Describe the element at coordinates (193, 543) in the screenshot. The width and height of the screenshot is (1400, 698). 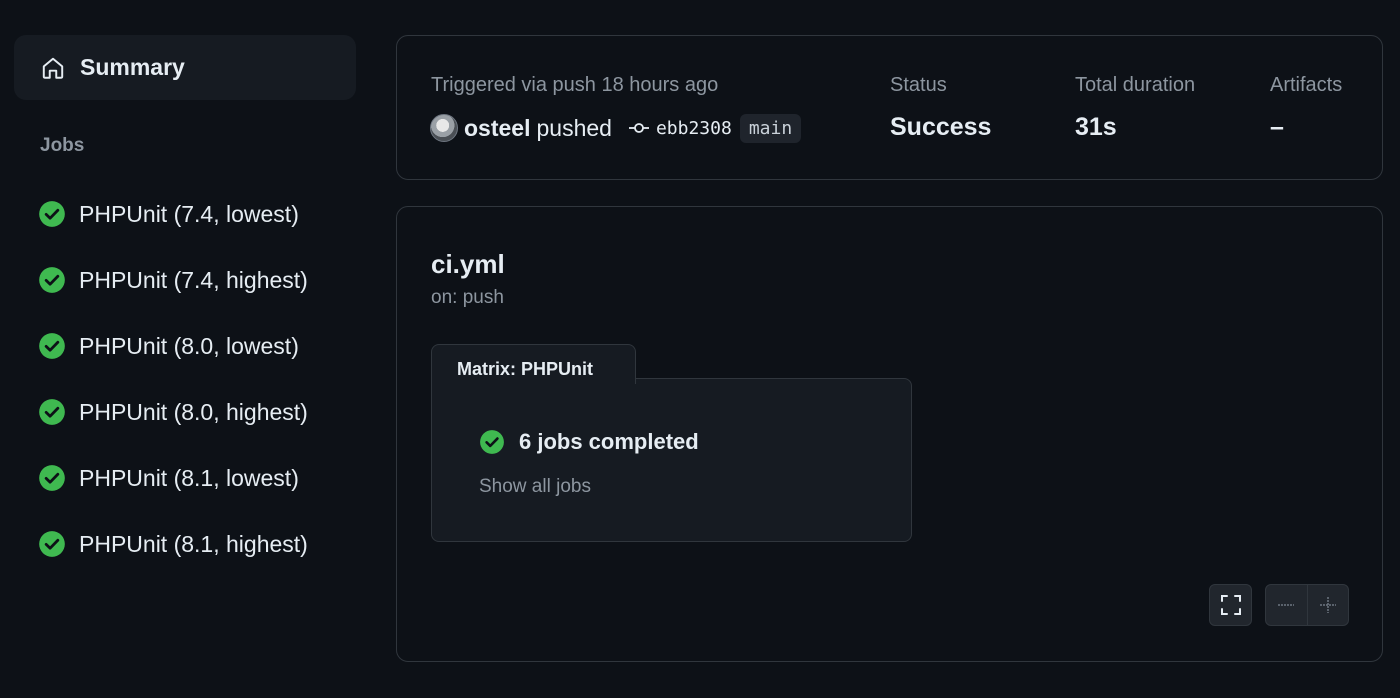
I see `job-label: PHPUnit (8.1, highest)` at that location.